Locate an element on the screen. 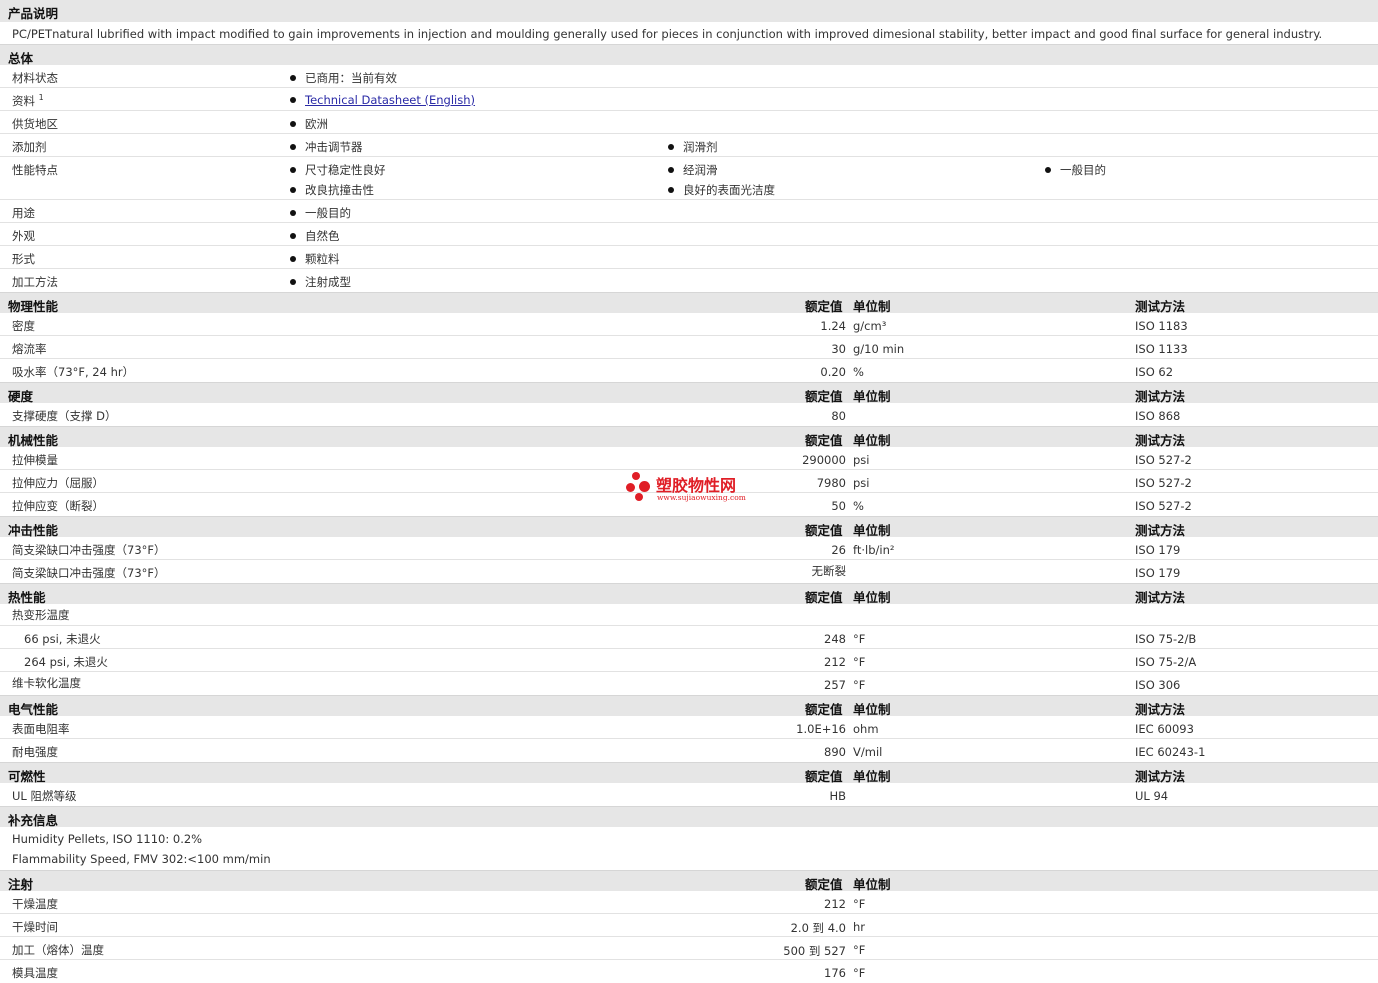 The height and width of the screenshot is (983, 1378). property-value: 500 到 527 is located at coordinates (814, 951).